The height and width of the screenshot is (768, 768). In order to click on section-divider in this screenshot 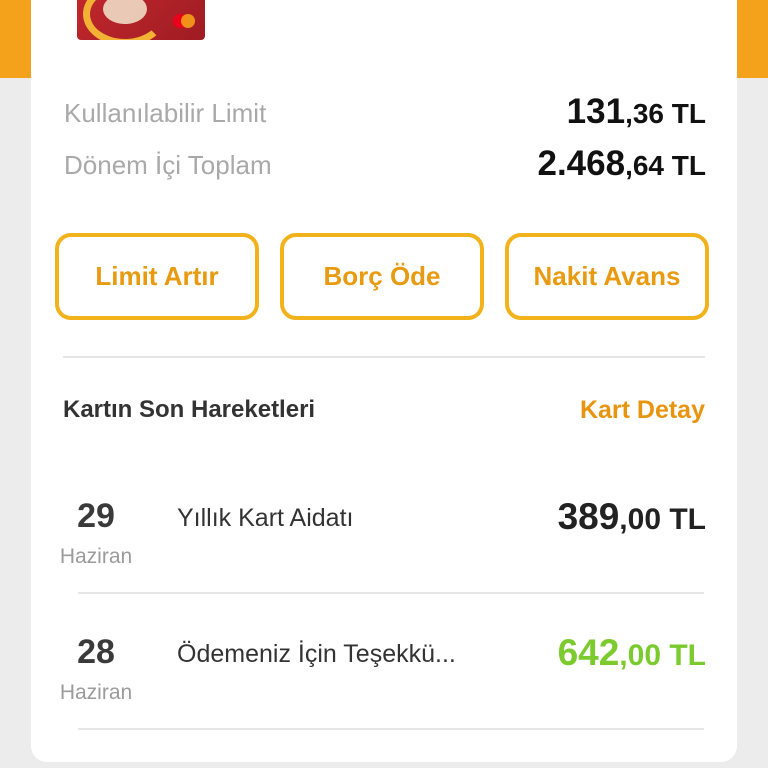, I will do `click(384, 357)`.